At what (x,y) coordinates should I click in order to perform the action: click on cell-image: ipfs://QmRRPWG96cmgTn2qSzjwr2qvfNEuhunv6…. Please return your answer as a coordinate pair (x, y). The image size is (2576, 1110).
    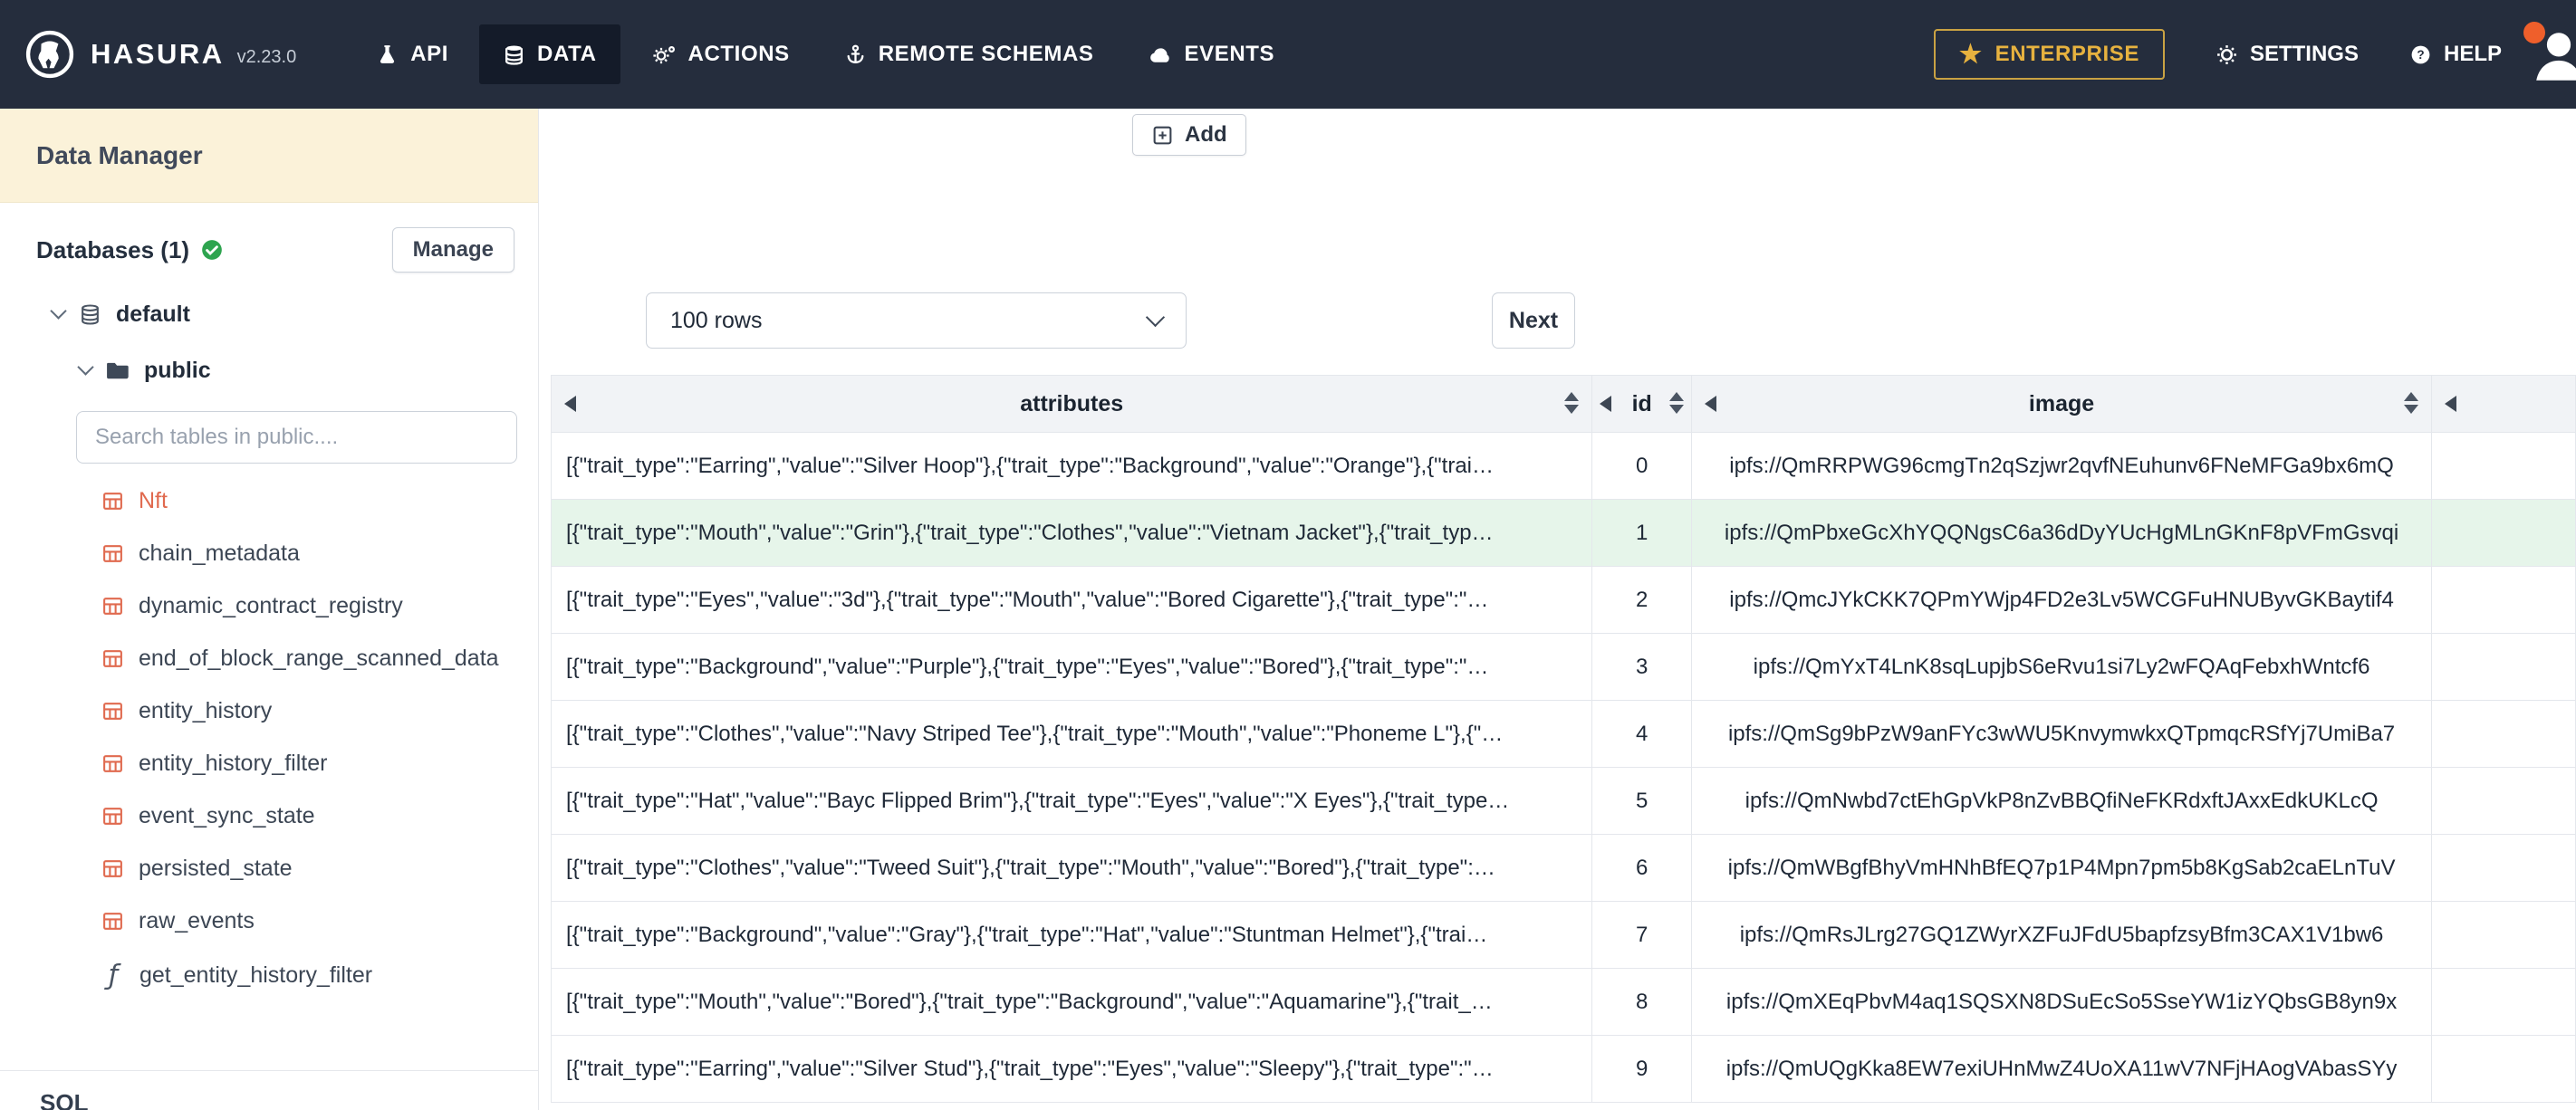
    Looking at the image, I should click on (2062, 466).